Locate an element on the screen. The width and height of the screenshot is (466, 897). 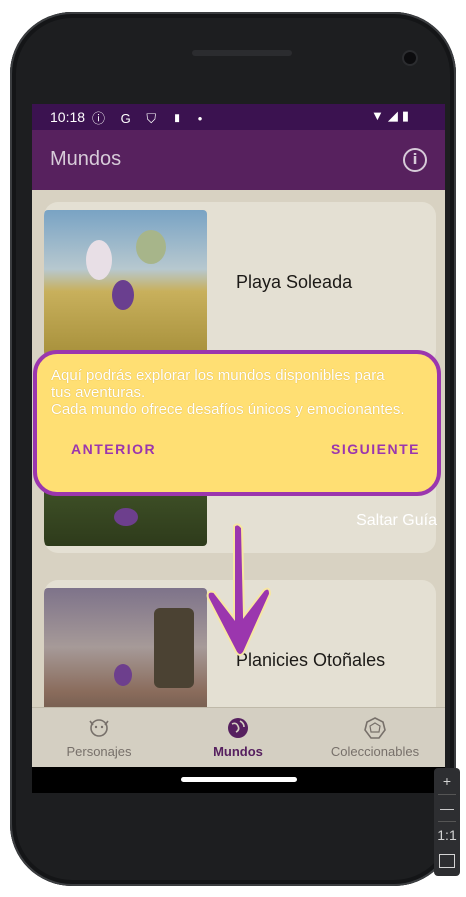
screenshot-icon is located at coordinates (447, 861).